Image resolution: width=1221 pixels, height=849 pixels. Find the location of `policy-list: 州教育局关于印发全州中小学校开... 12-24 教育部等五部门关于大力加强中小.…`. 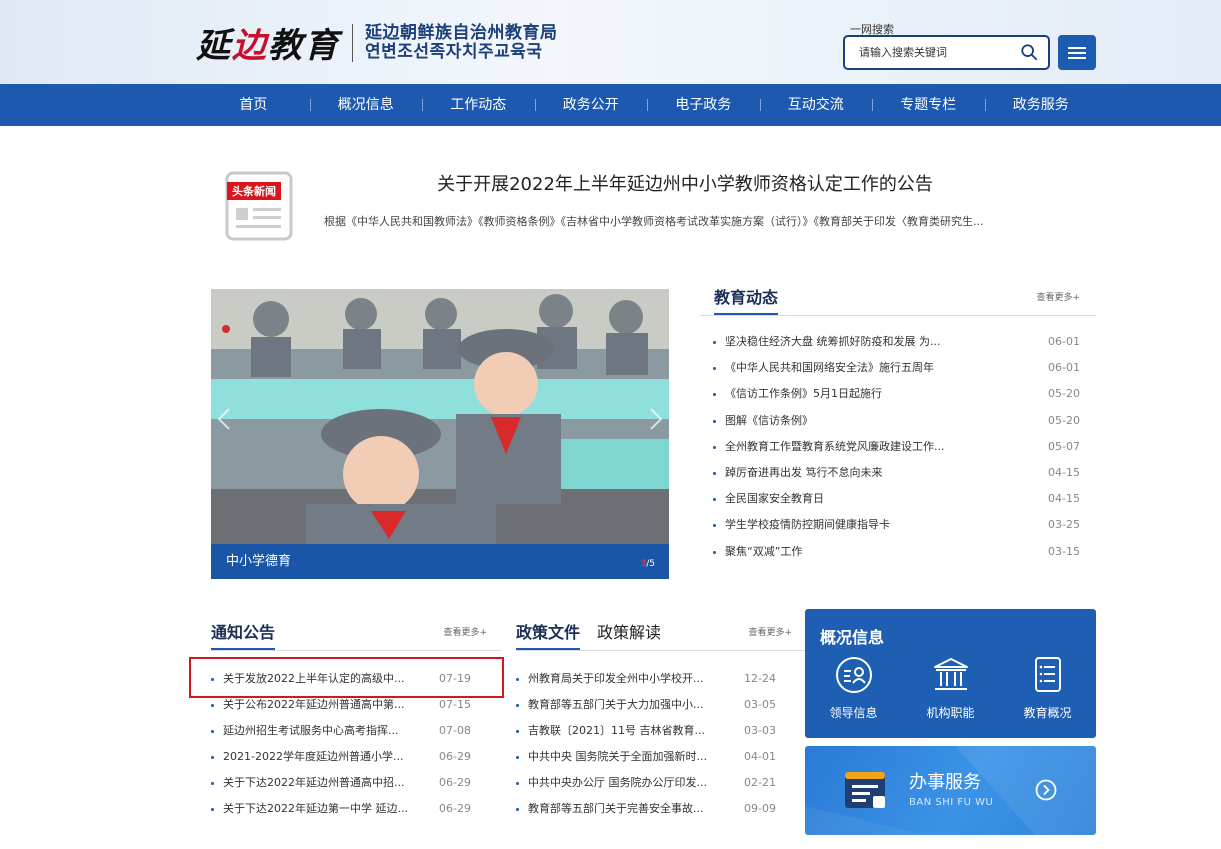

policy-list: 州教育局关于印发全州中小学校开... 12-24 教育部等五部门关于大力加强中小.… is located at coordinates (661, 736).